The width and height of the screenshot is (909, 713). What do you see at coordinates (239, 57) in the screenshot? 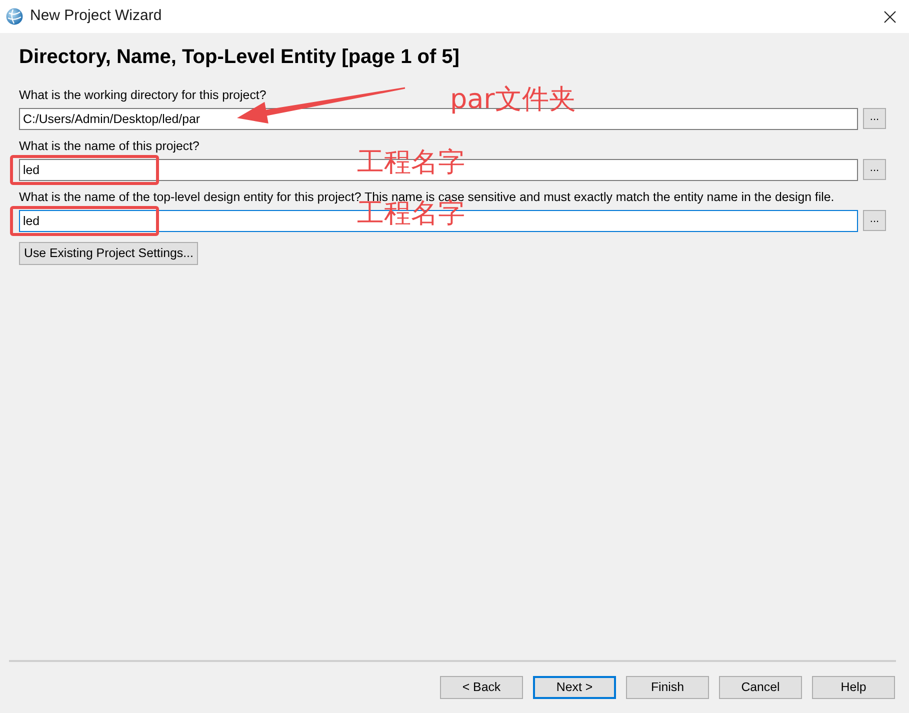
I see `page-heading: Directory, Name, Top-Level Entity [page 1 of 5]` at bounding box center [239, 57].